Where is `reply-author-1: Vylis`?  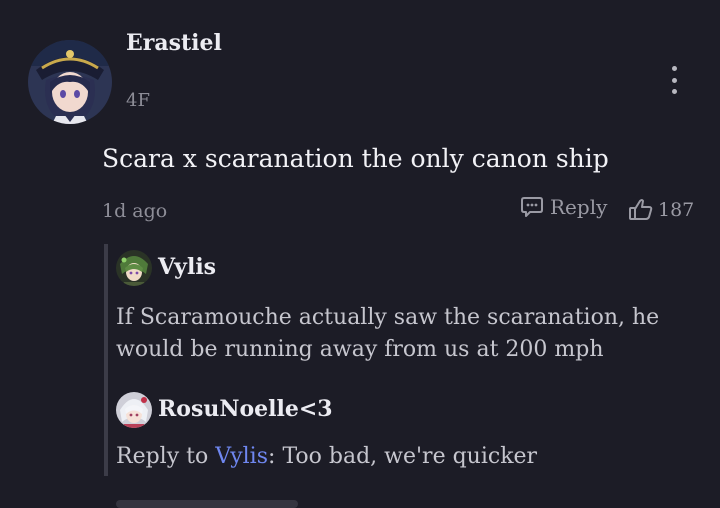
reply-author-1: Vylis is located at coordinates (187, 267).